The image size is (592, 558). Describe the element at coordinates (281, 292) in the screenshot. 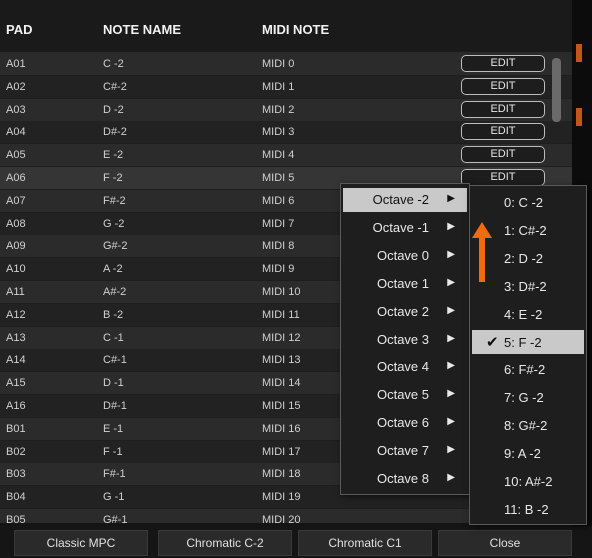

I see `midi-note-cell: MIDI 10` at that location.